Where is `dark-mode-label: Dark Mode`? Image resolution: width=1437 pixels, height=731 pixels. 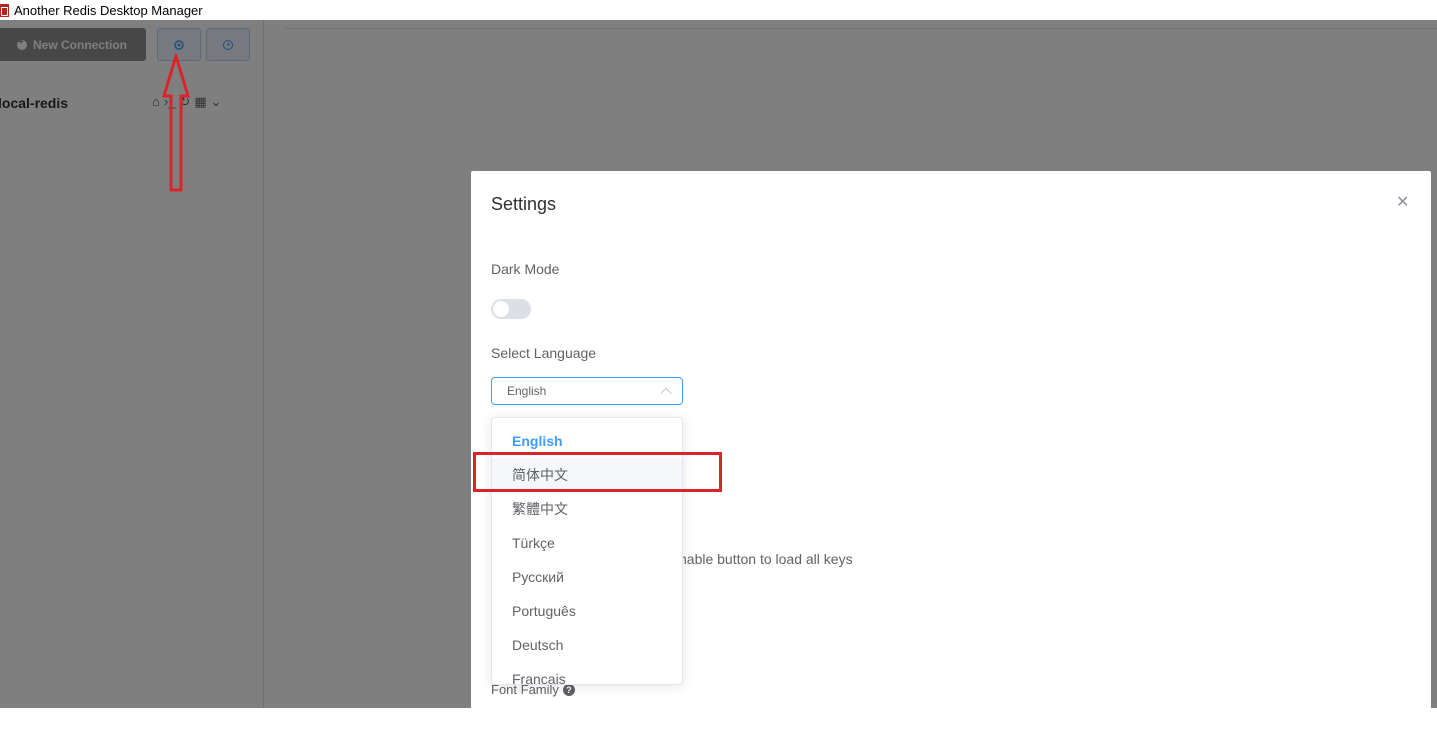
dark-mode-label: Dark Mode is located at coordinates (525, 269).